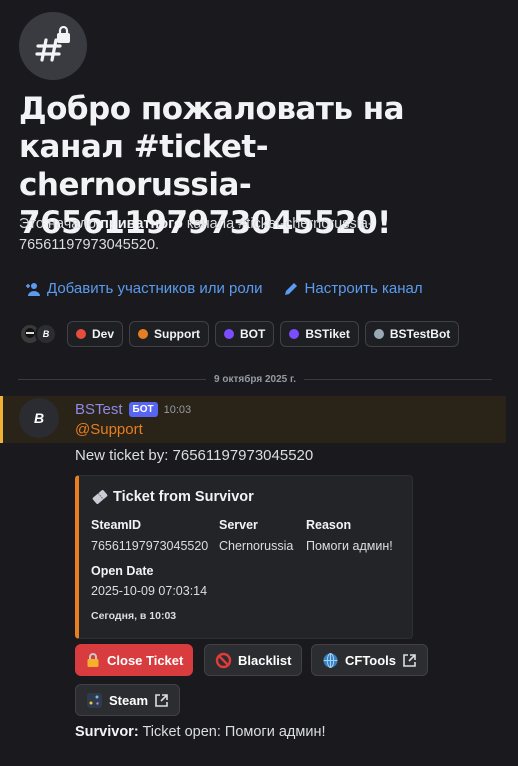 Image resolution: width=518 pixels, height=766 pixels. What do you see at coordinates (363, 288) in the screenshot?
I see `configure-channel-label: Настроить канал` at bounding box center [363, 288].